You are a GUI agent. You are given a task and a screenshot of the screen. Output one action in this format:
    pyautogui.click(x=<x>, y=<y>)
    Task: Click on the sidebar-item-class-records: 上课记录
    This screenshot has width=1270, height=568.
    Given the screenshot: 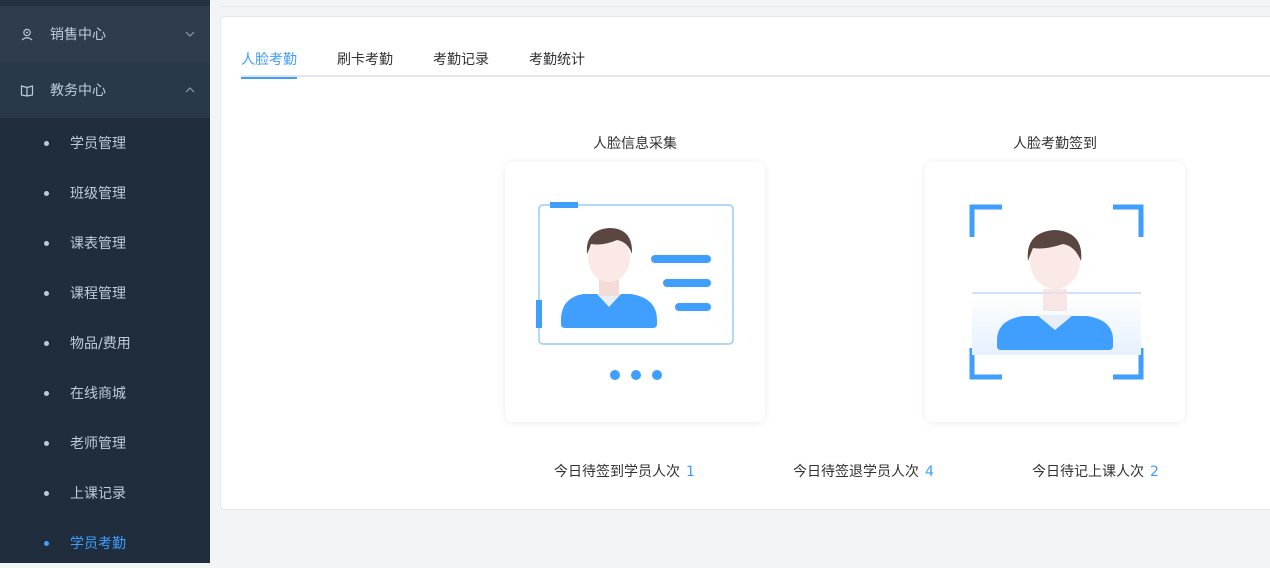 What is the action you would take?
    pyautogui.click(x=105, y=493)
    